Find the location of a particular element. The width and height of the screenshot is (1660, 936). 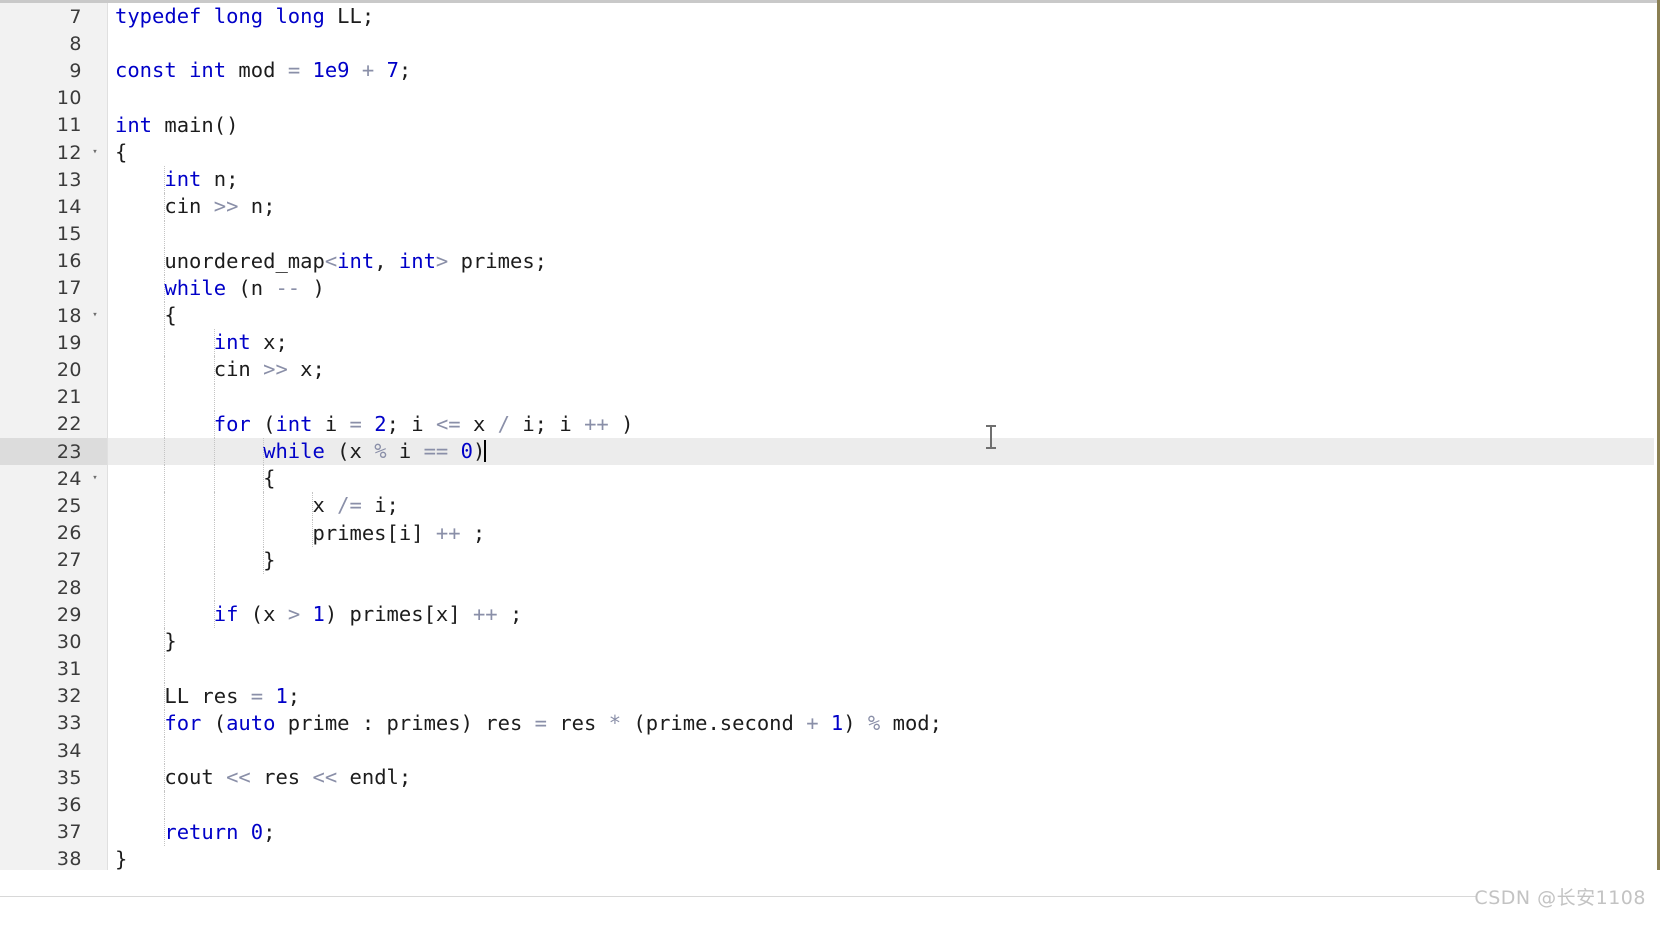

code-line: 17 while (n -- ) is located at coordinates (827, 288).